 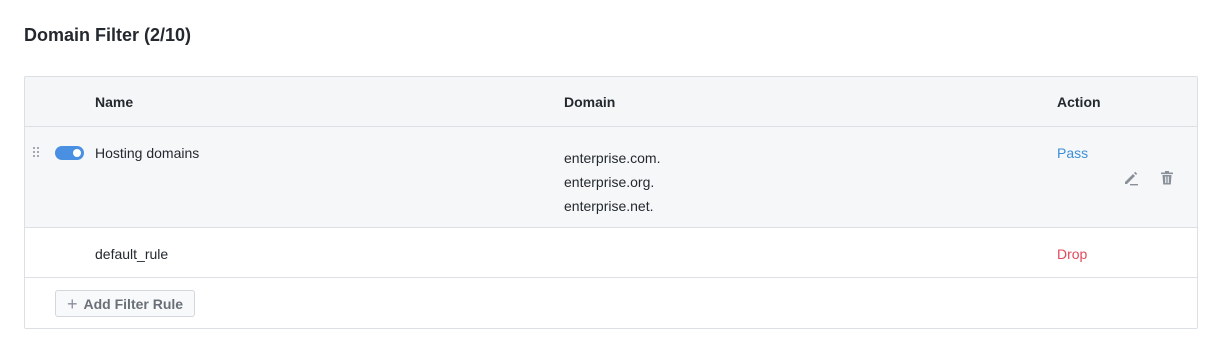 I want to click on domain-item: enterprise.org., so click(x=609, y=182).